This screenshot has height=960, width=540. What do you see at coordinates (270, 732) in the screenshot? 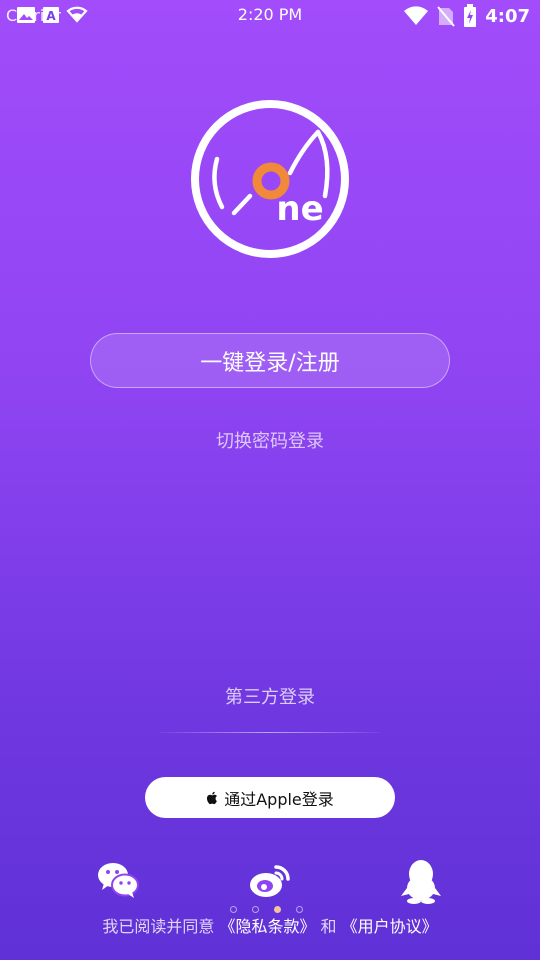
I see `third-party-divider` at bounding box center [270, 732].